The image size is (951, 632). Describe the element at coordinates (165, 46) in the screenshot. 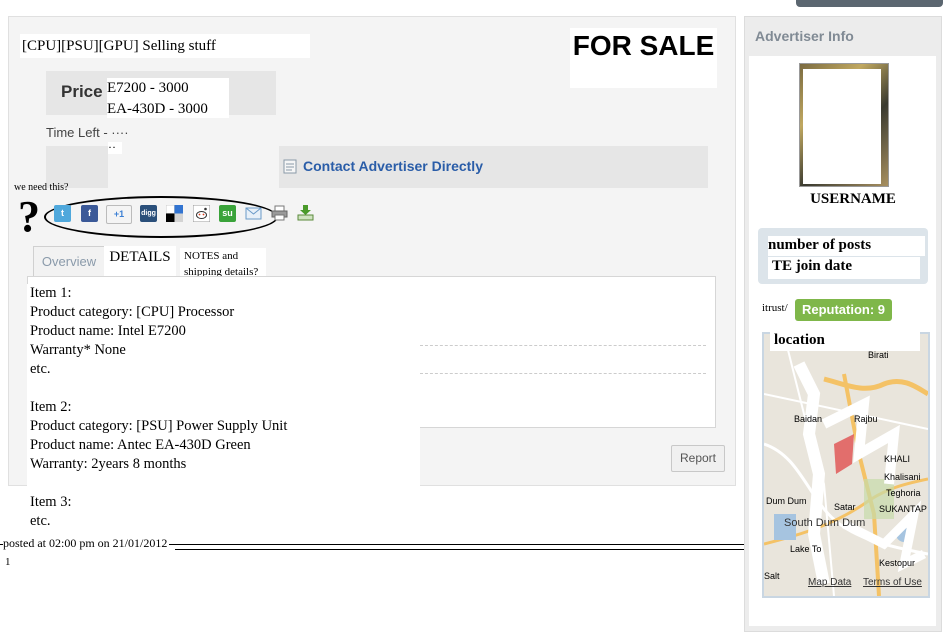

I see `listing-title: [CPU][PSU][GPU] Selling stuff` at that location.